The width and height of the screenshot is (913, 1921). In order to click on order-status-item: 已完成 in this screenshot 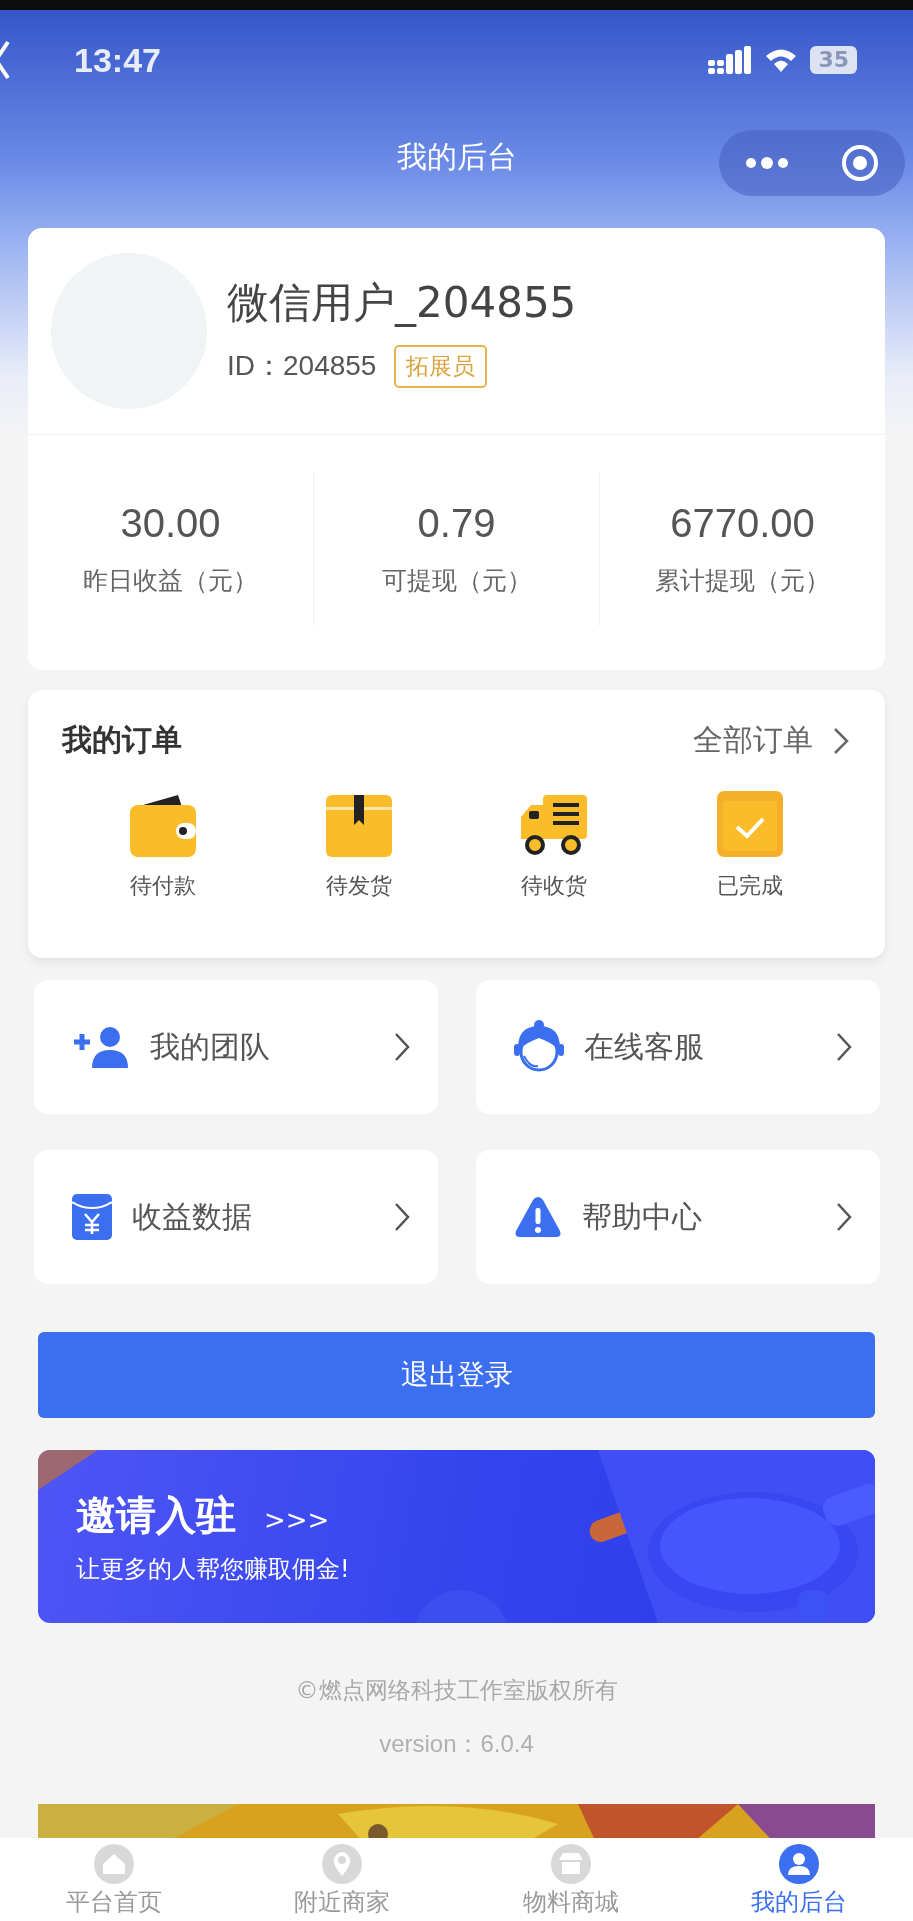, I will do `click(749, 846)`.